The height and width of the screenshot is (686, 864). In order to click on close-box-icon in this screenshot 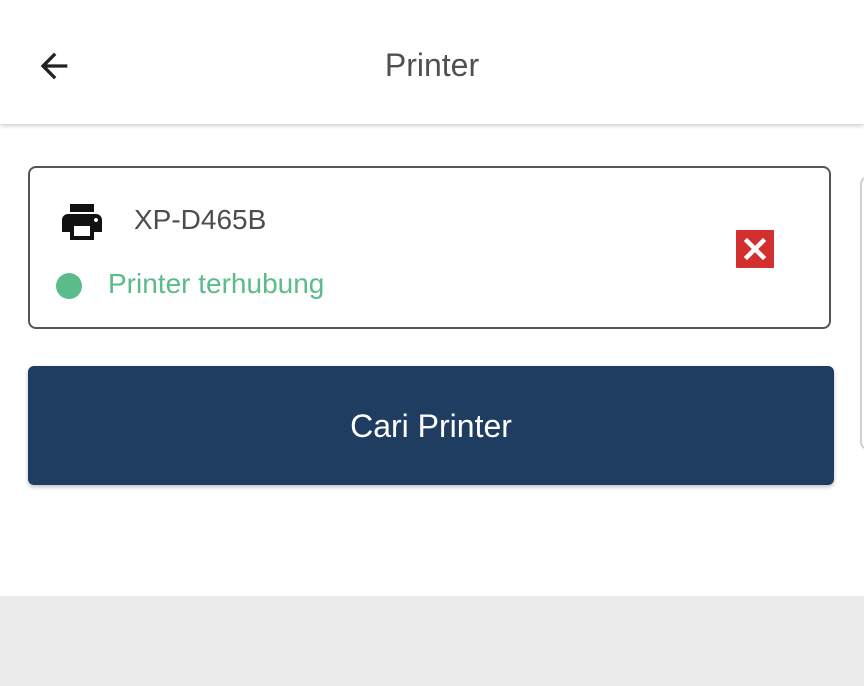, I will do `click(755, 249)`.